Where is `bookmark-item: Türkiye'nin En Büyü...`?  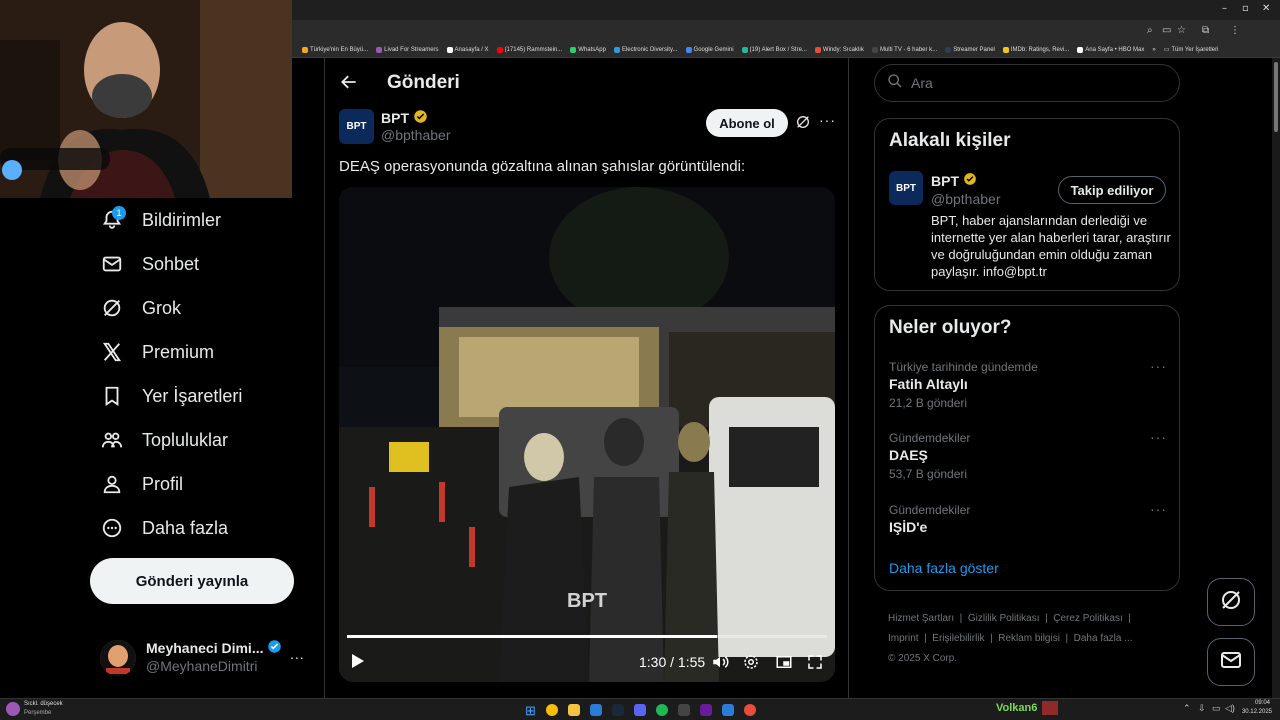 bookmark-item: Türkiye'nin En Büyü... is located at coordinates (335, 49).